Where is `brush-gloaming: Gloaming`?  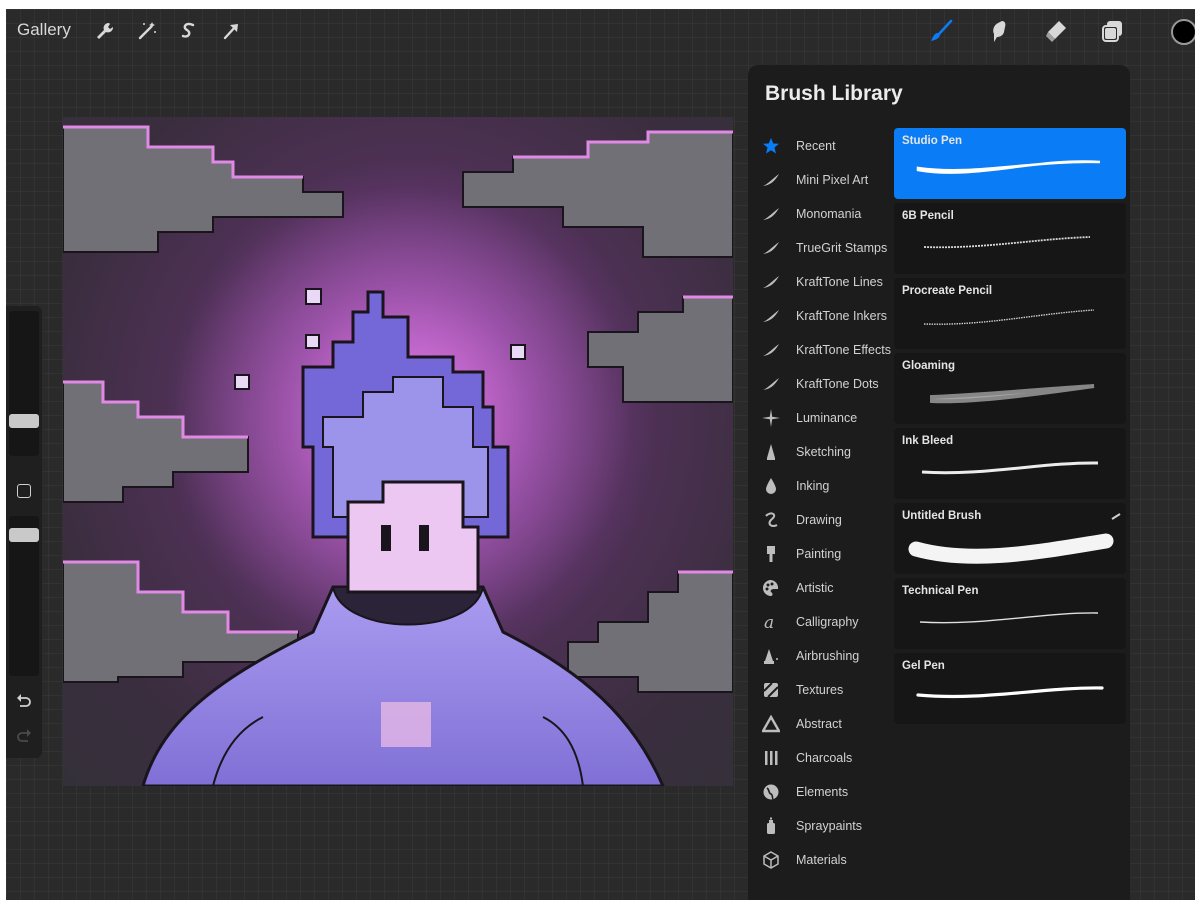 brush-gloaming: Gloaming is located at coordinates (1010, 388).